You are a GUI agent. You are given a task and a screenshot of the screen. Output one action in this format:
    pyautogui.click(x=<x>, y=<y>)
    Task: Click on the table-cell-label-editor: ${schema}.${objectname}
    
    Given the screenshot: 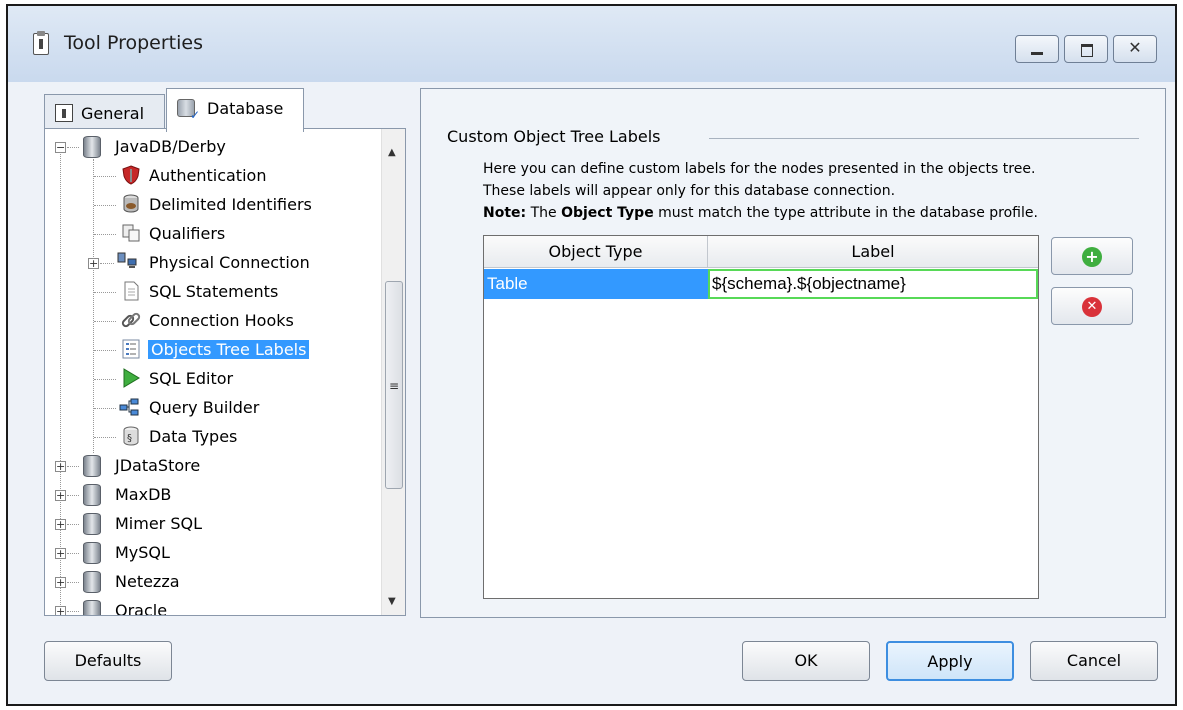 What is the action you would take?
    pyautogui.click(x=873, y=284)
    